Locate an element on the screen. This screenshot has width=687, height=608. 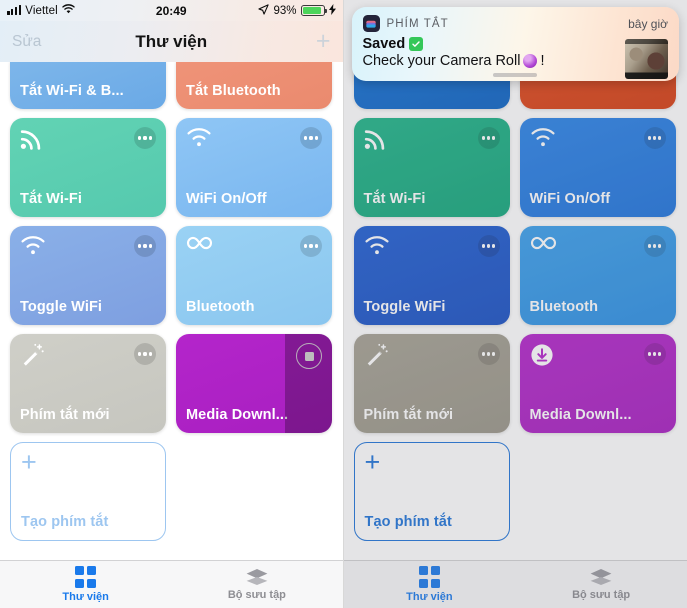
notification-message-suffix: ! is located at coordinates (542, 61).